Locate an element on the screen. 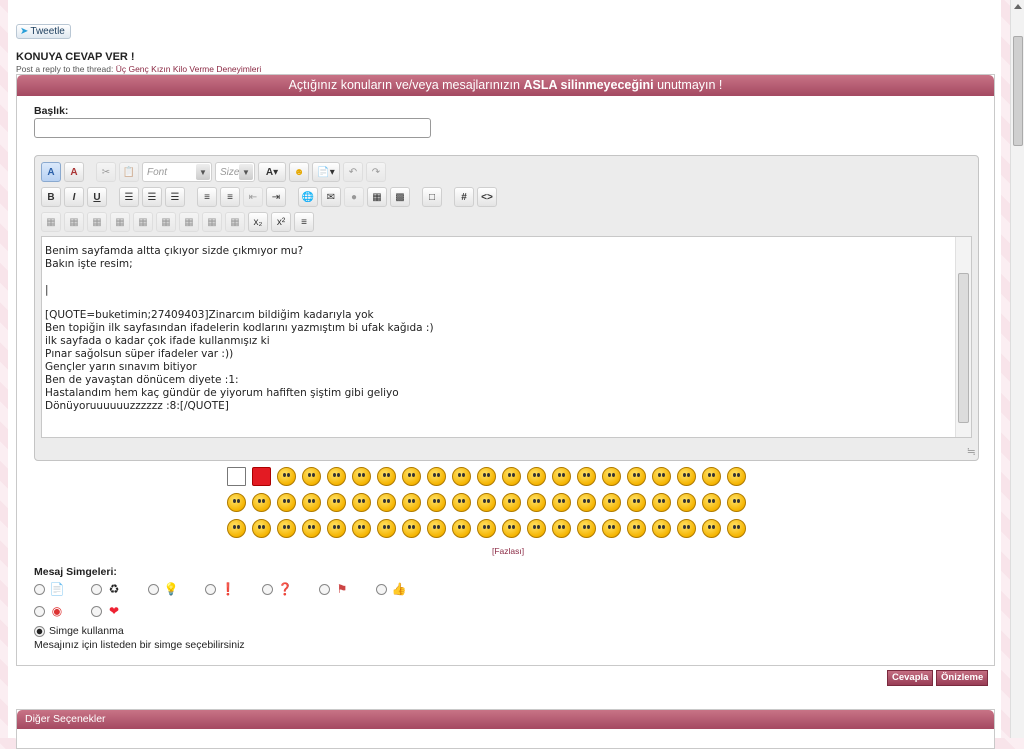  delete-col-icon: ▦ is located at coordinates (143, 222).